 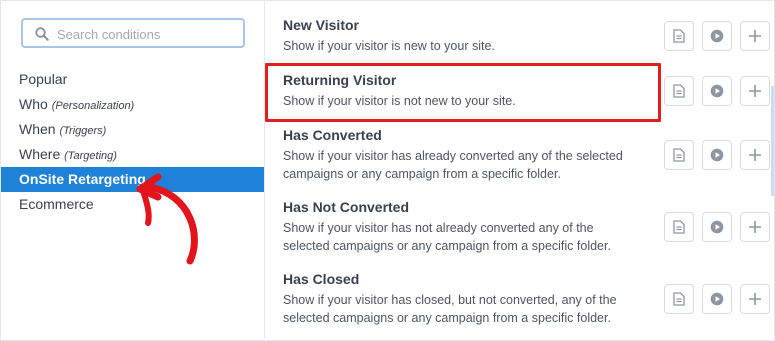 What do you see at coordinates (321, 25) in the screenshot?
I see `condition-title: New Visitor` at bounding box center [321, 25].